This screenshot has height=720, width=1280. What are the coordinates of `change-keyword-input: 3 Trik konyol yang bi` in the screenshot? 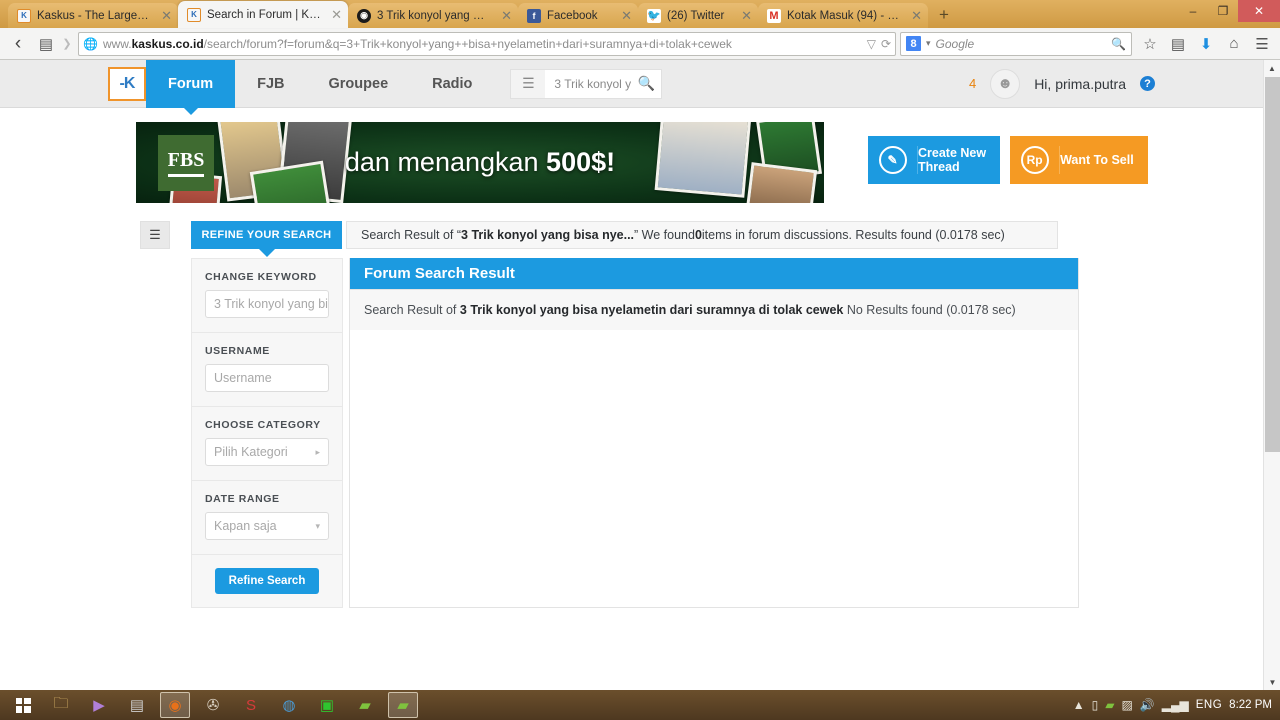 It's located at (267, 304).